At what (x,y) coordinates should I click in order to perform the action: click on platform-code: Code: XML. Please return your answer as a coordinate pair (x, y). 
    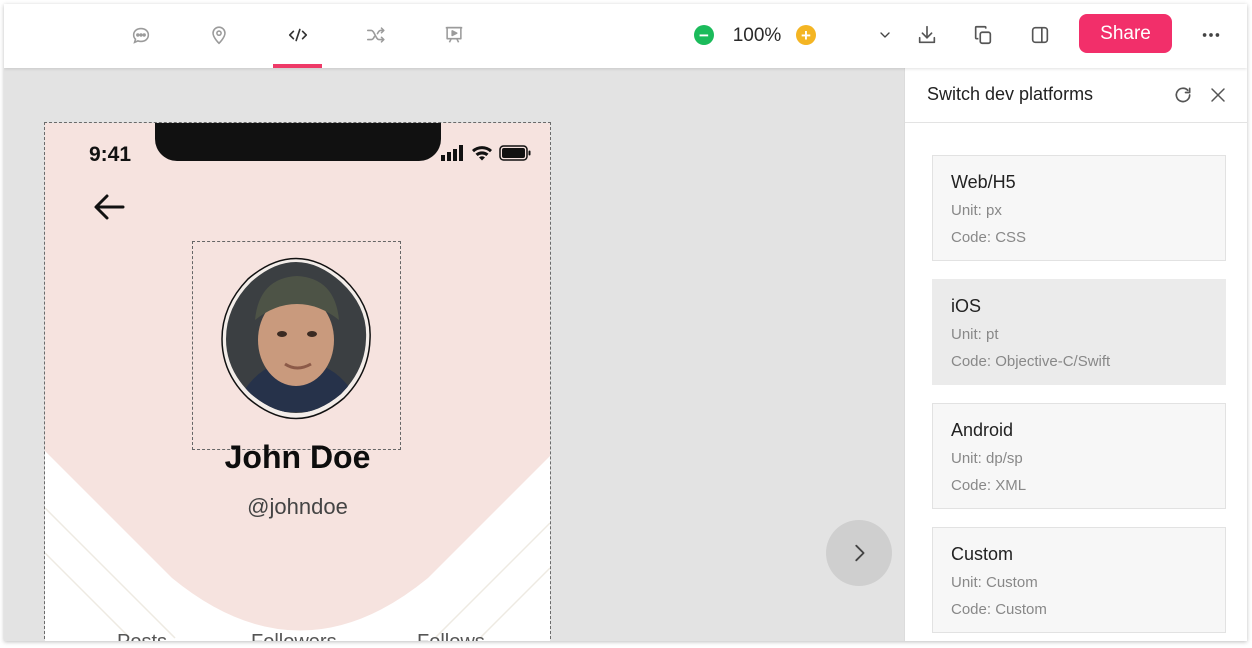
    Looking at the image, I should click on (989, 485).